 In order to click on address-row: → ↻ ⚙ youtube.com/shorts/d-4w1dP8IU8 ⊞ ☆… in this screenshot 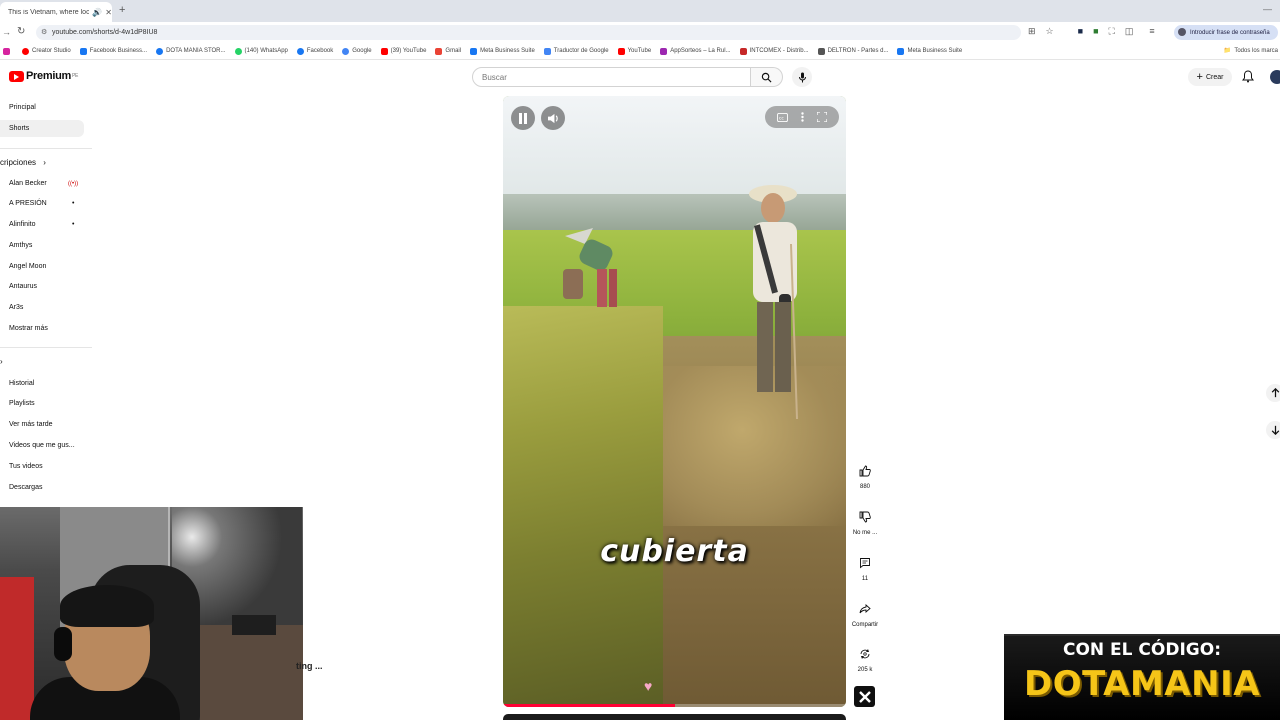, I will do `click(640, 32)`.